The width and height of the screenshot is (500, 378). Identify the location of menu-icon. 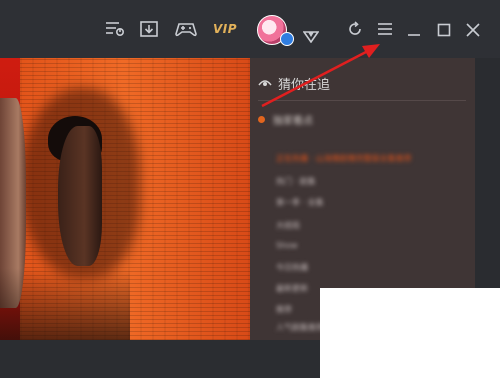
(385, 29).